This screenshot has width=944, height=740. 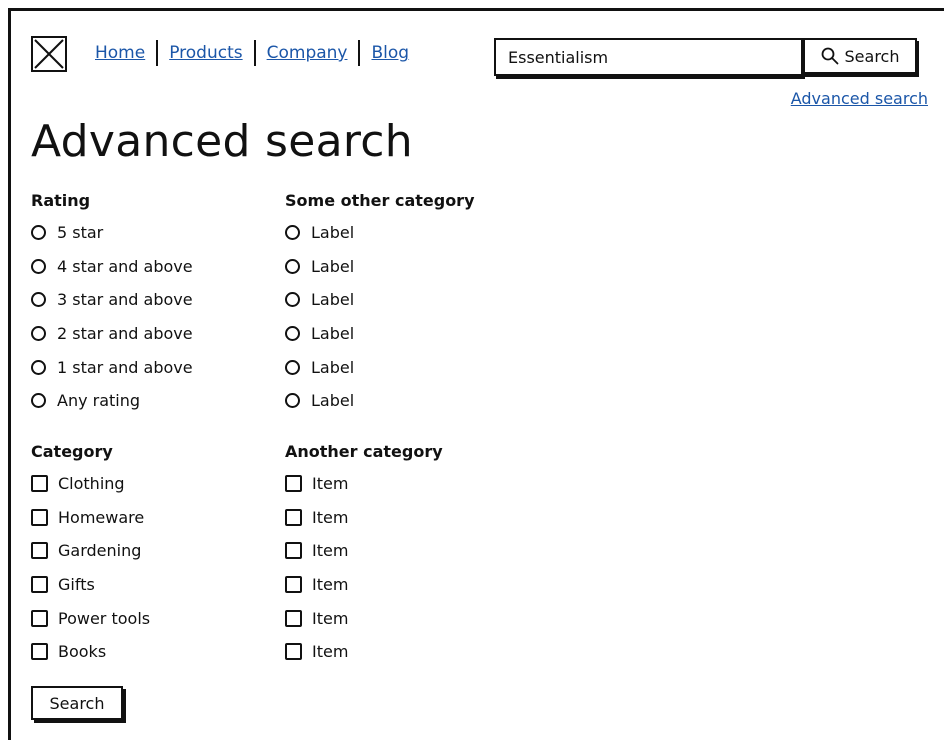 What do you see at coordinates (151, 518) in the screenshot?
I see `category-option: Homeware` at bounding box center [151, 518].